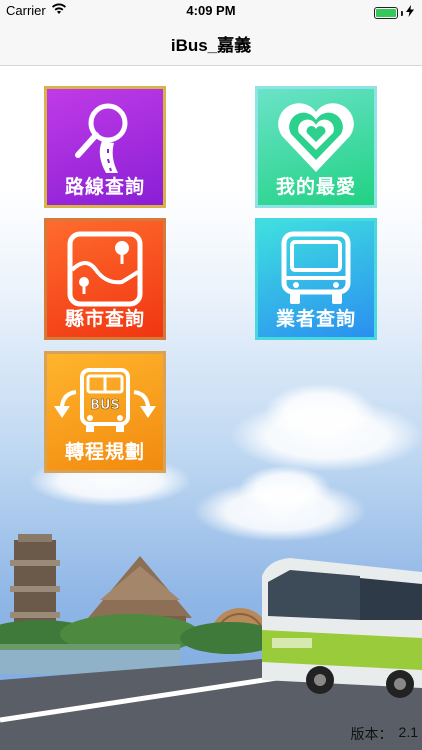 The image size is (422, 750). Describe the element at coordinates (315, 187) in the screenshot. I see `favorites-label: 我的最愛` at that location.